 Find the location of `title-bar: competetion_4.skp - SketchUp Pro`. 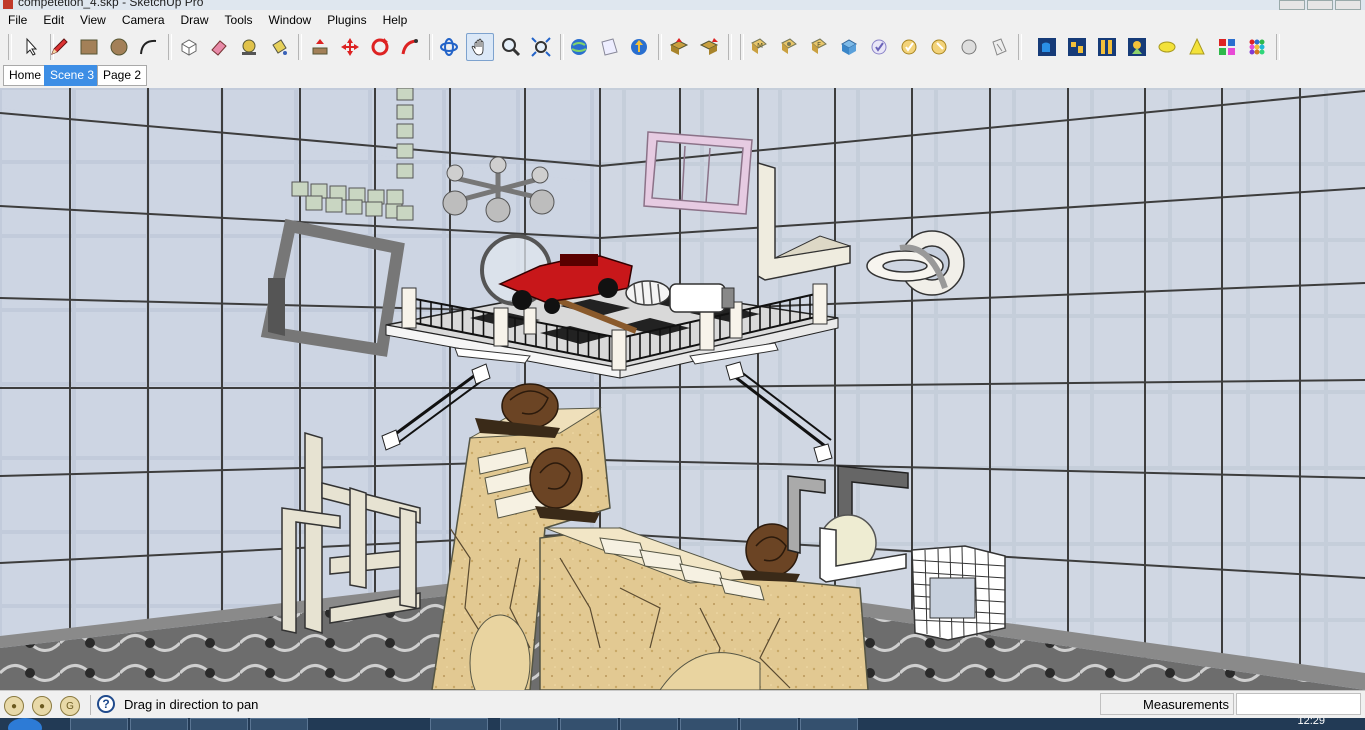

title-bar: competetion_4.skp - SketchUp Pro is located at coordinates (682, 5).